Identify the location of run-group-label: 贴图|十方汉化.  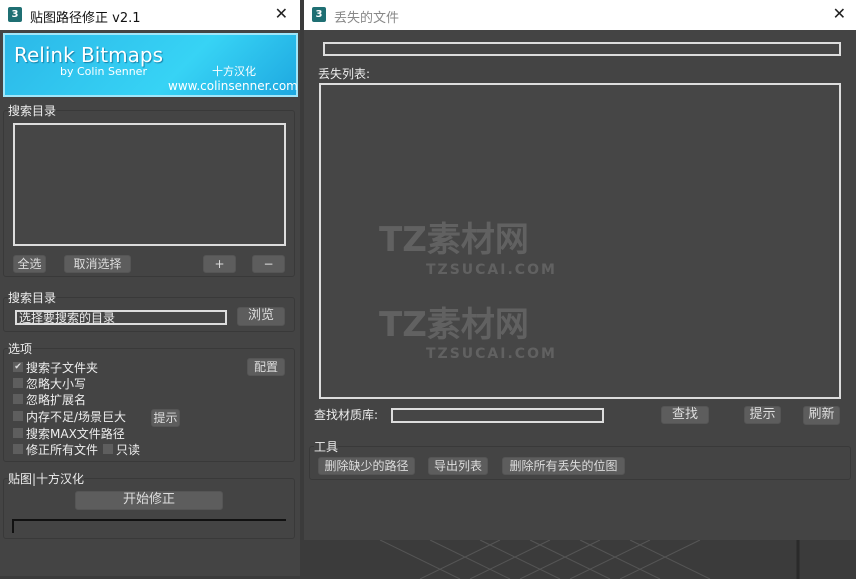
(46, 478).